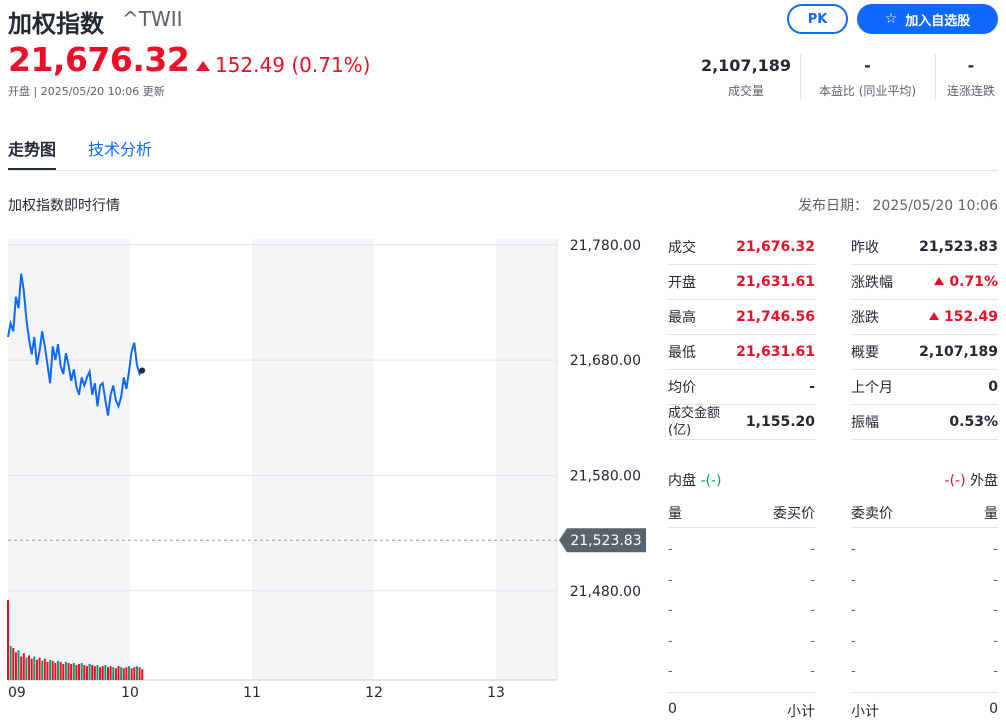 Image resolution: width=1006 pixels, height=721 pixels. Describe the element at coordinates (64, 206) in the screenshot. I see `section-title: 加权指数即时行情` at that location.